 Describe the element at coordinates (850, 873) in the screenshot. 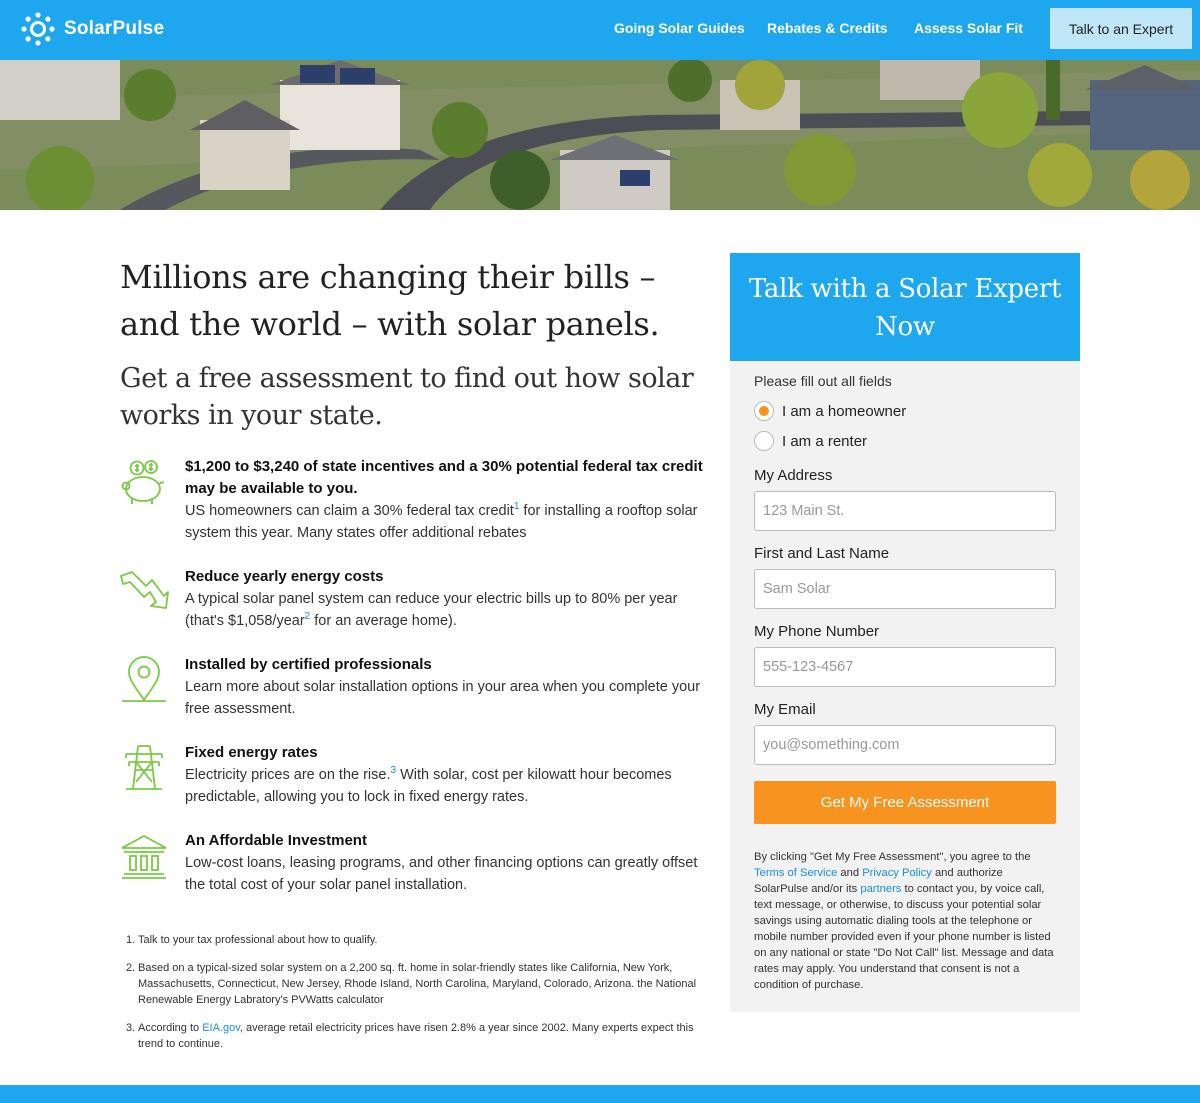

I see `legal-text: and` at that location.